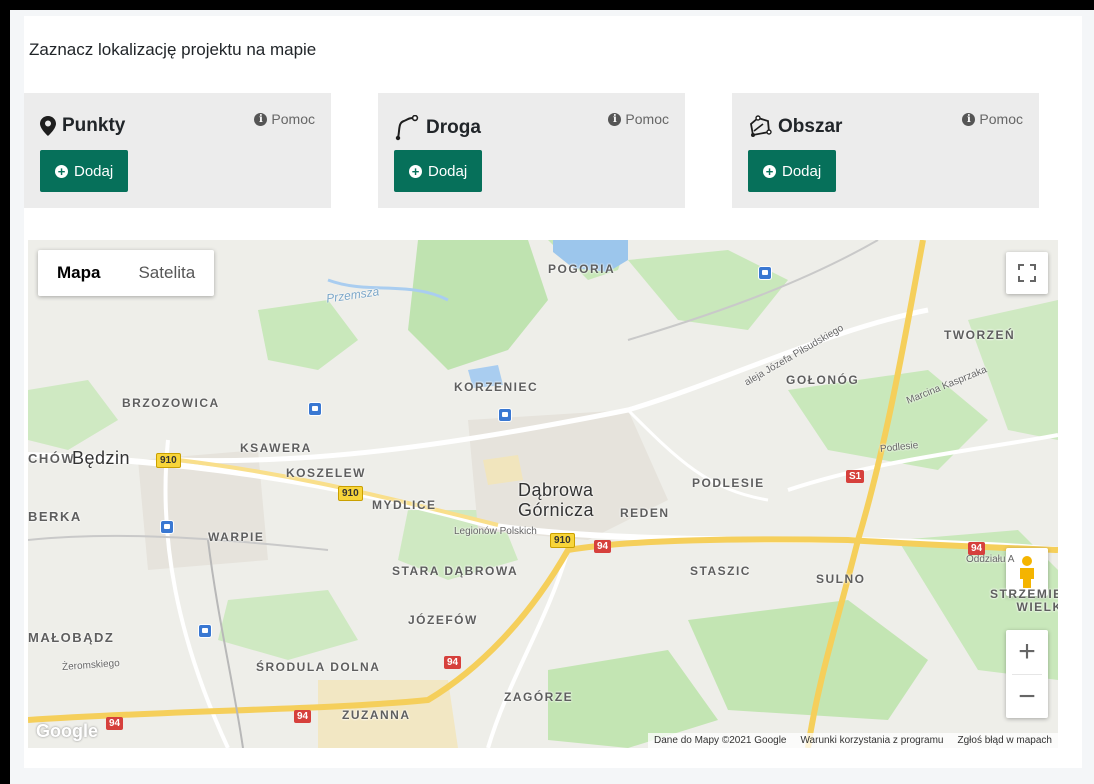  I want to click on zoom-in-button: +, so click(1027, 652).